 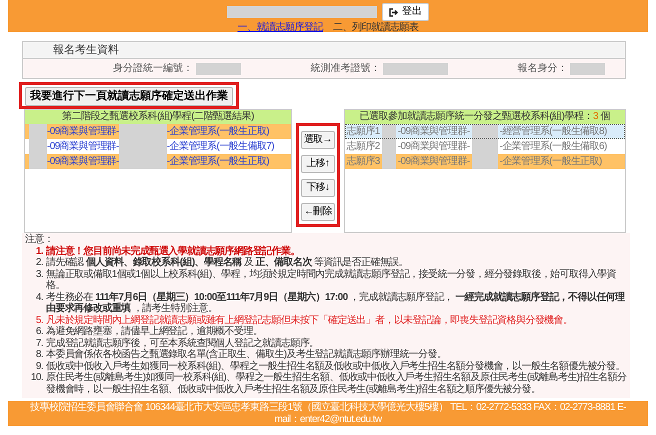 I want to click on department-text: -企業管理系(一般生備取6), so click(x=553, y=147).